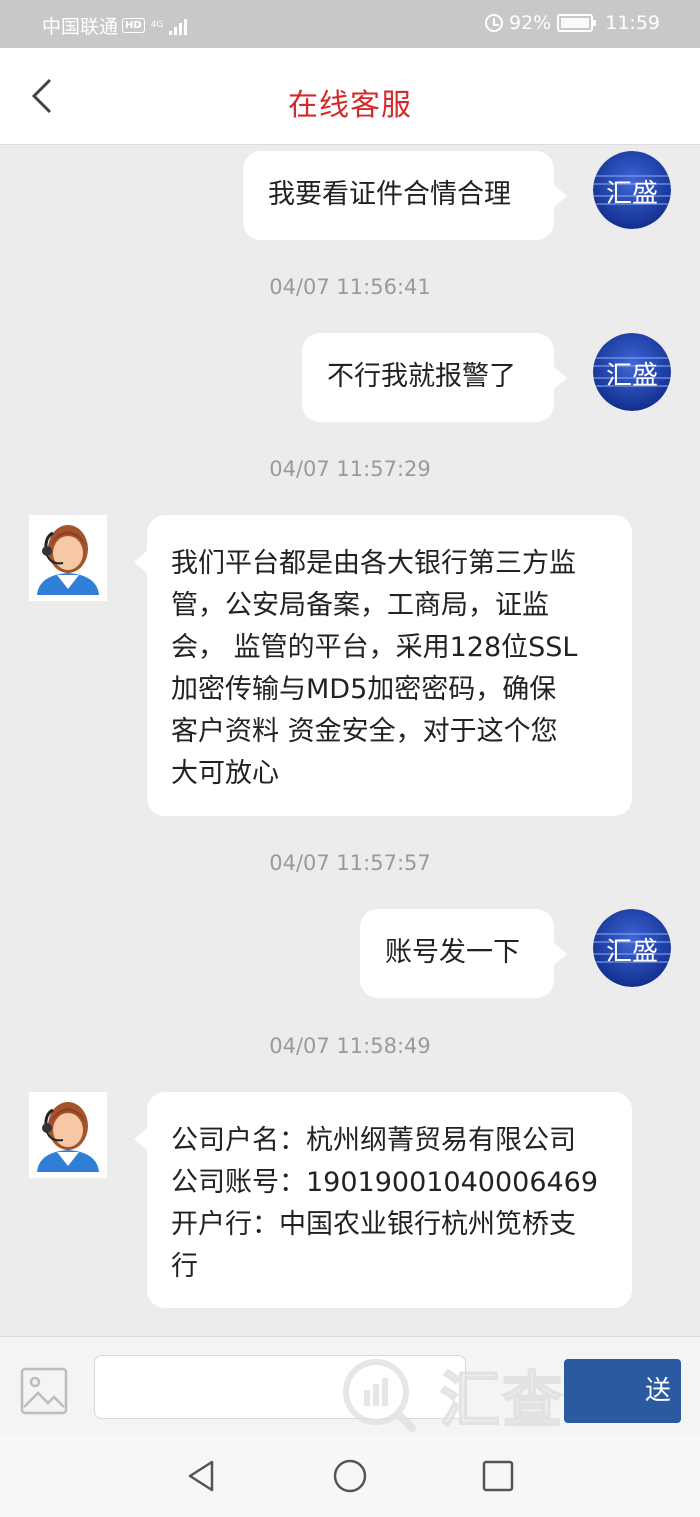 This screenshot has height=1517, width=700. Describe the element at coordinates (577, 23) in the screenshot. I see `battery-icon` at that location.